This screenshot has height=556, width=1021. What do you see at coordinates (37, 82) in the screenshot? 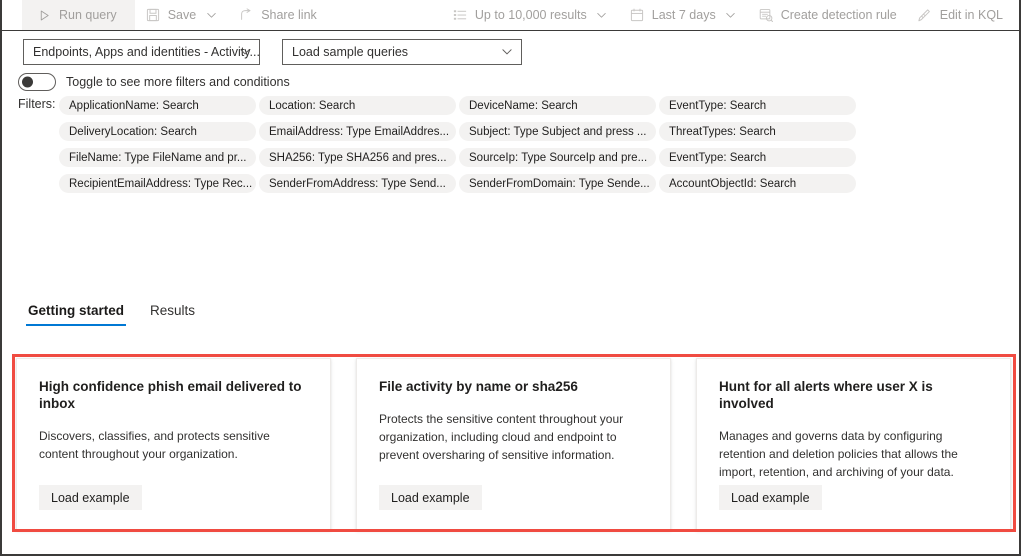
I see `more-filters-toggle` at bounding box center [37, 82].